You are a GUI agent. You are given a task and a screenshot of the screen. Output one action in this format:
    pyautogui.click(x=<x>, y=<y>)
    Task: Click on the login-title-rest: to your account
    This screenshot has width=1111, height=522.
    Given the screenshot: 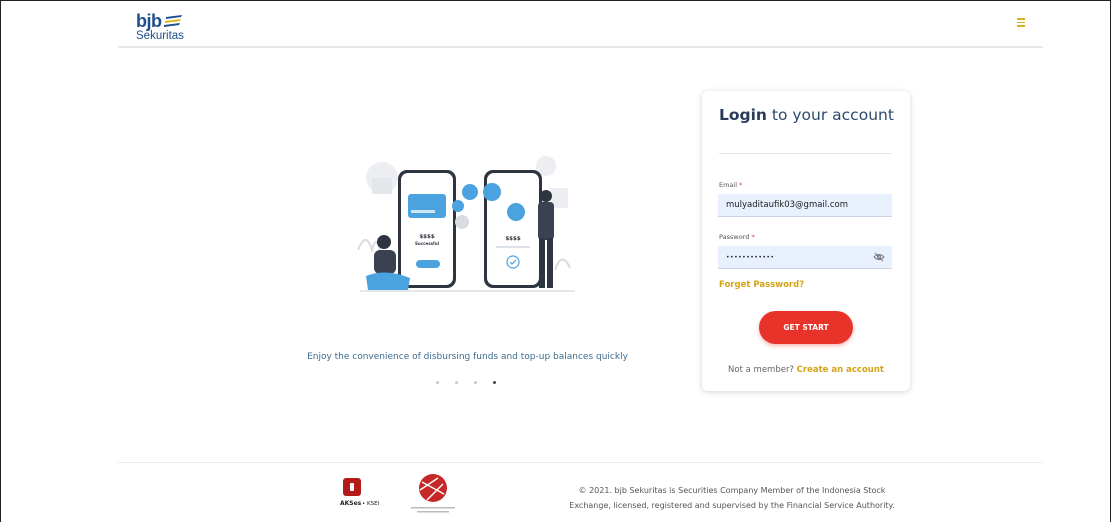 What is the action you would take?
    pyautogui.click(x=830, y=115)
    